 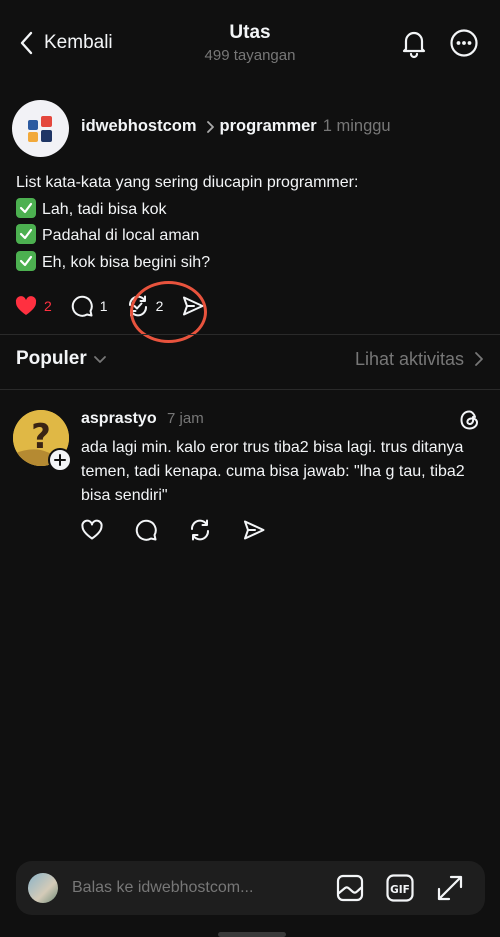 I want to click on gif-icon: GIF, so click(x=400, y=888).